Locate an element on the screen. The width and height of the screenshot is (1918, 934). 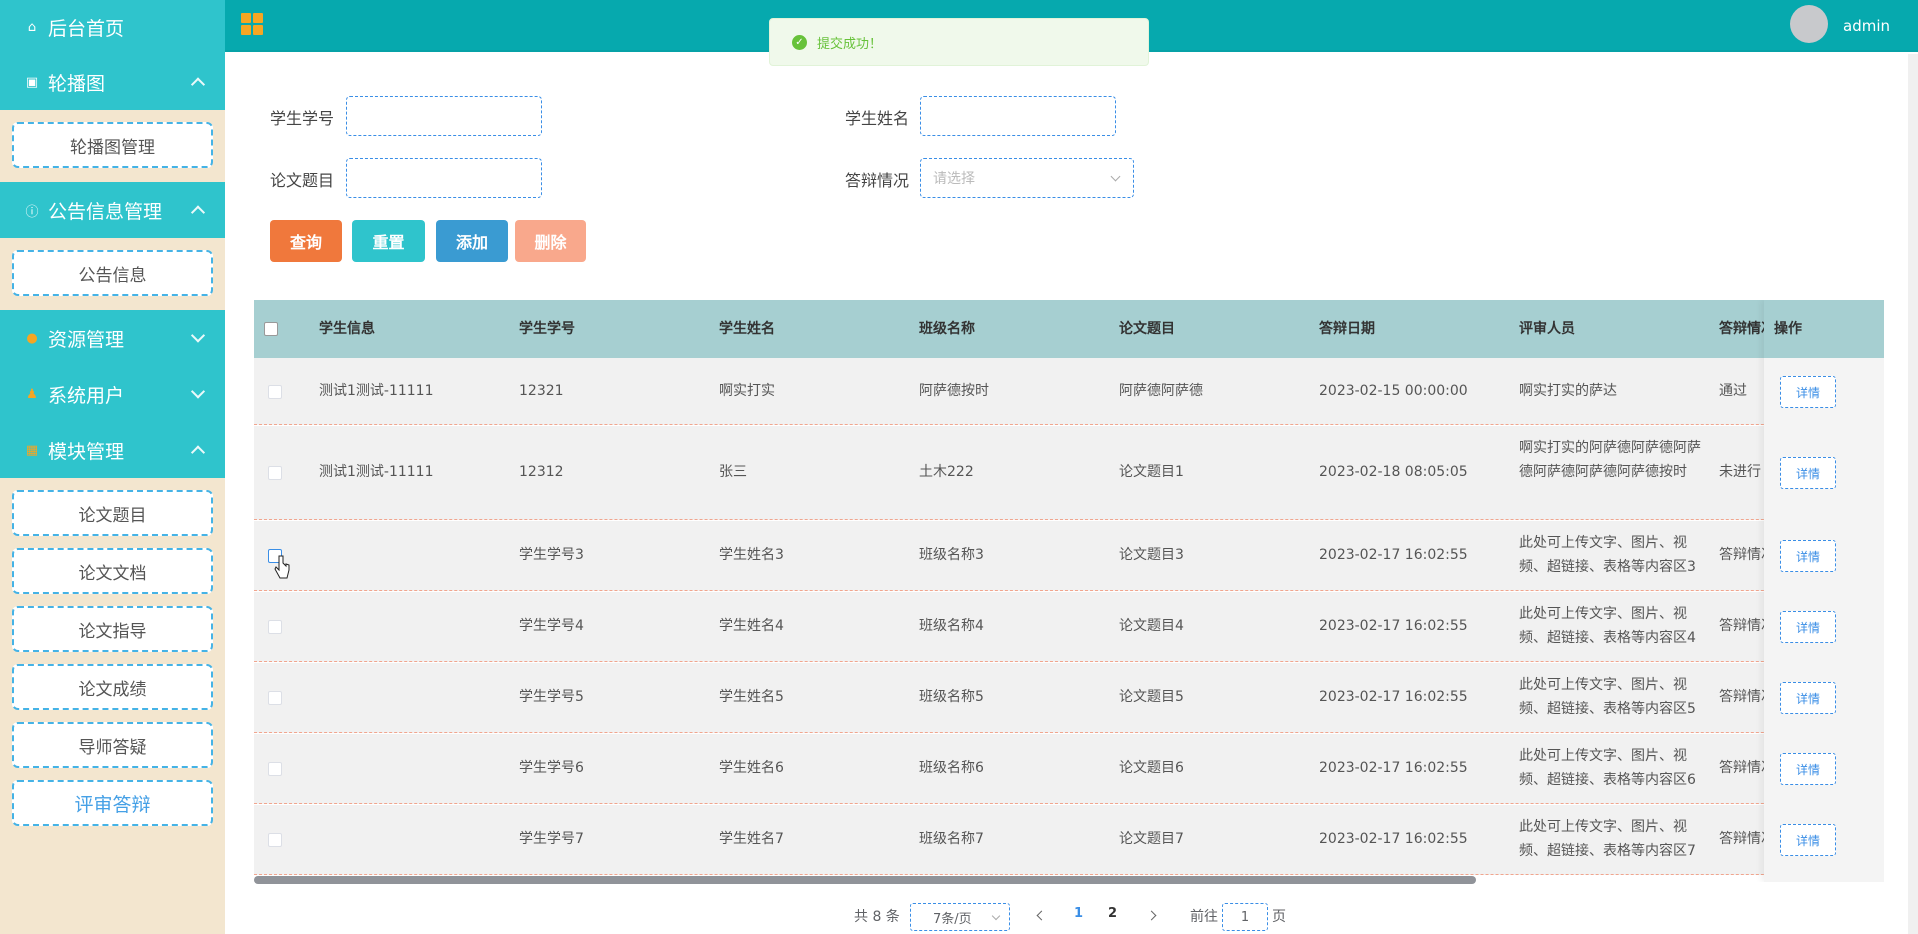
sidebar-item-carousel-manage: 轮播图管理 is located at coordinates (112, 145).